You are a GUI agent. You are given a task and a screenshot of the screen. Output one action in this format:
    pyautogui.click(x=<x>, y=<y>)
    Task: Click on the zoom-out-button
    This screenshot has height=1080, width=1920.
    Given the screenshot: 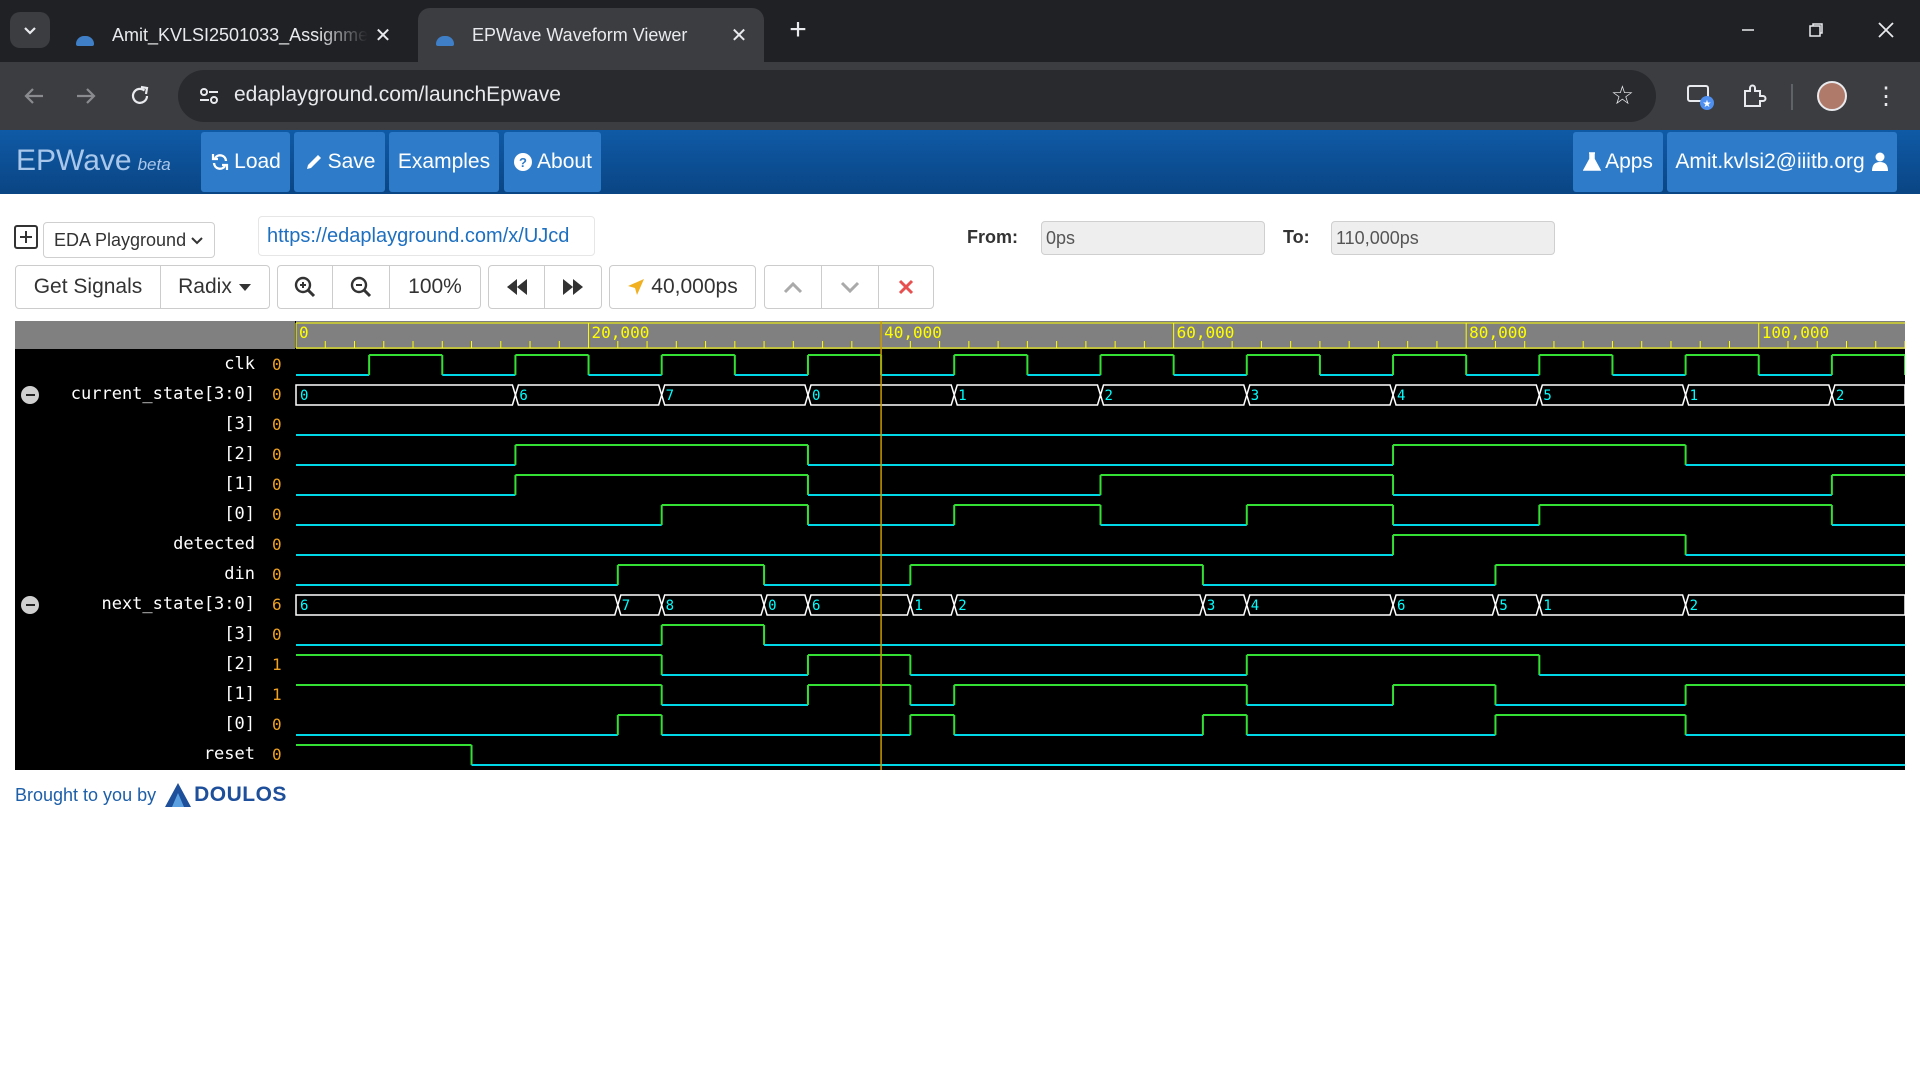 What is the action you would take?
    pyautogui.click(x=361, y=287)
    